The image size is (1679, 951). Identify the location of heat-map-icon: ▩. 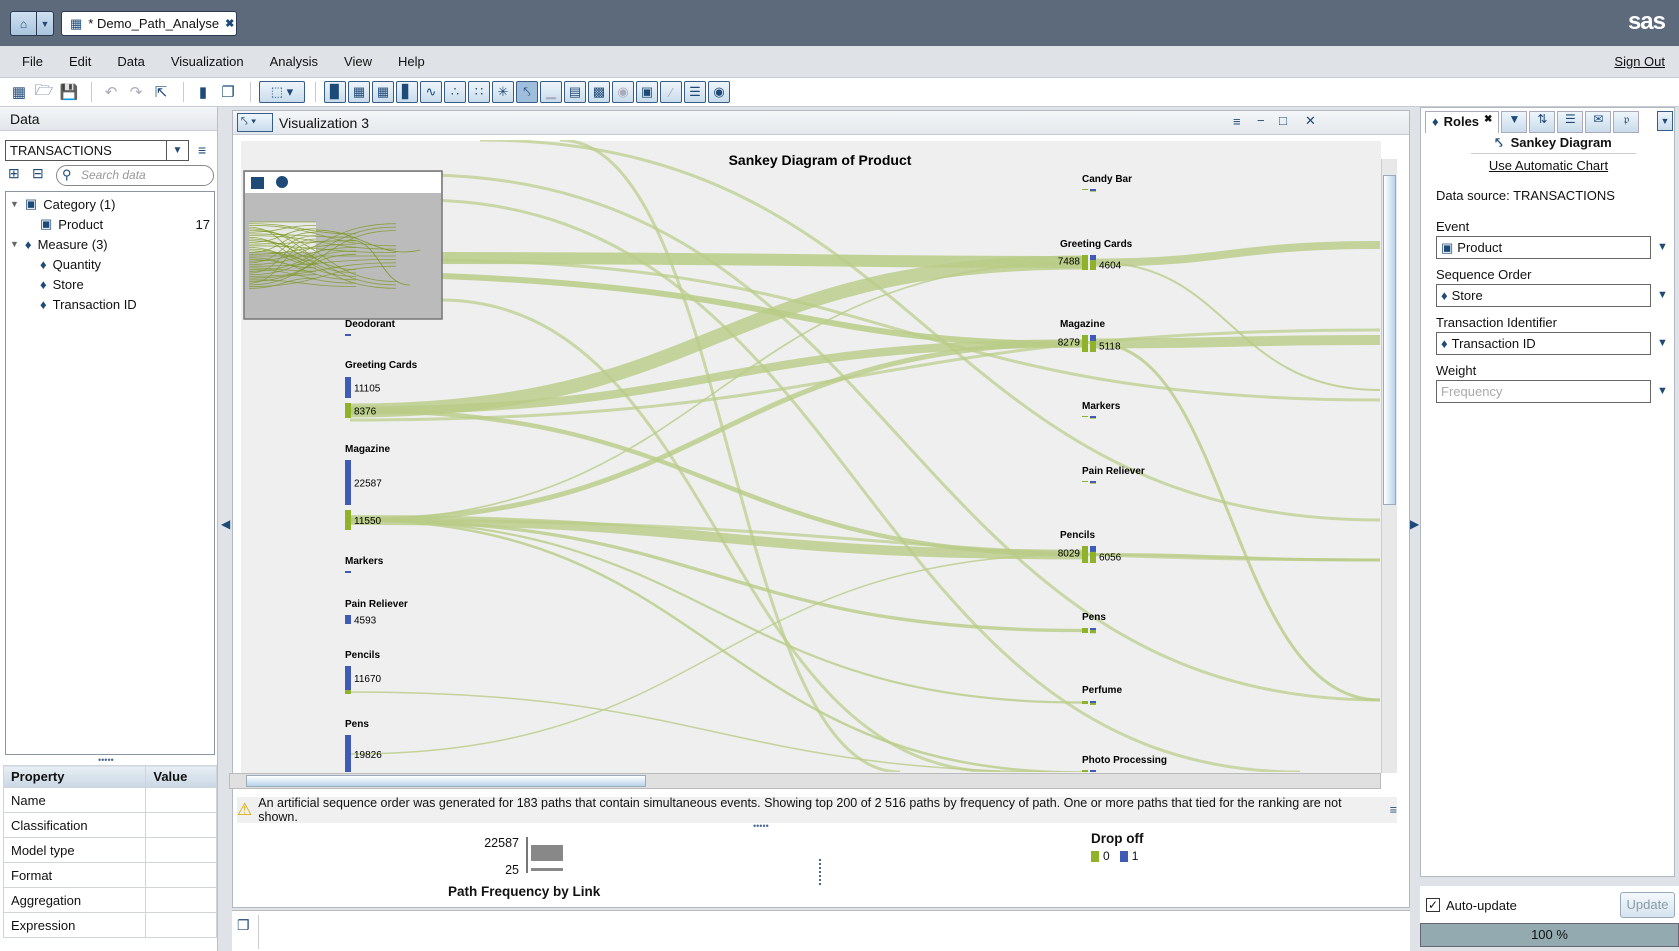
(599, 92).